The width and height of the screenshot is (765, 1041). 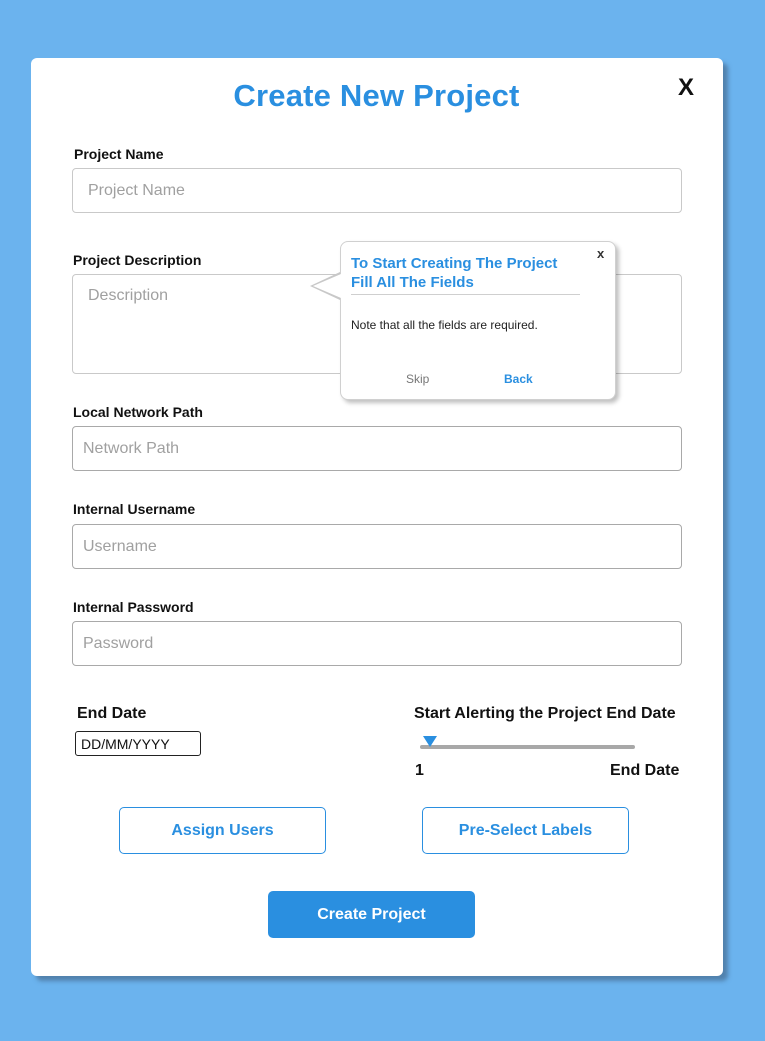 What do you see at coordinates (376, 95) in the screenshot?
I see `modal-title: Create New Project` at bounding box center [376, 95].